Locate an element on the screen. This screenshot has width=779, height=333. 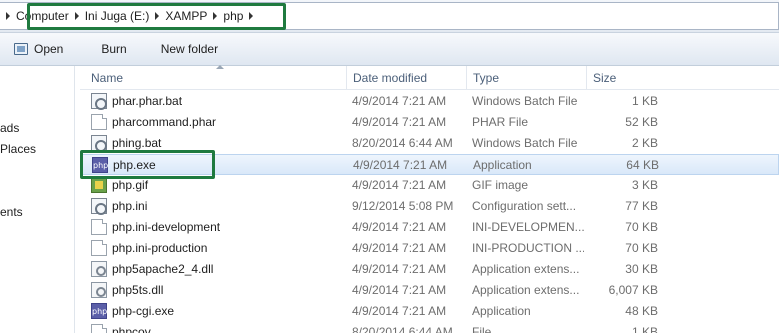
selection-highlight-box is located at coordinates (147, 164).